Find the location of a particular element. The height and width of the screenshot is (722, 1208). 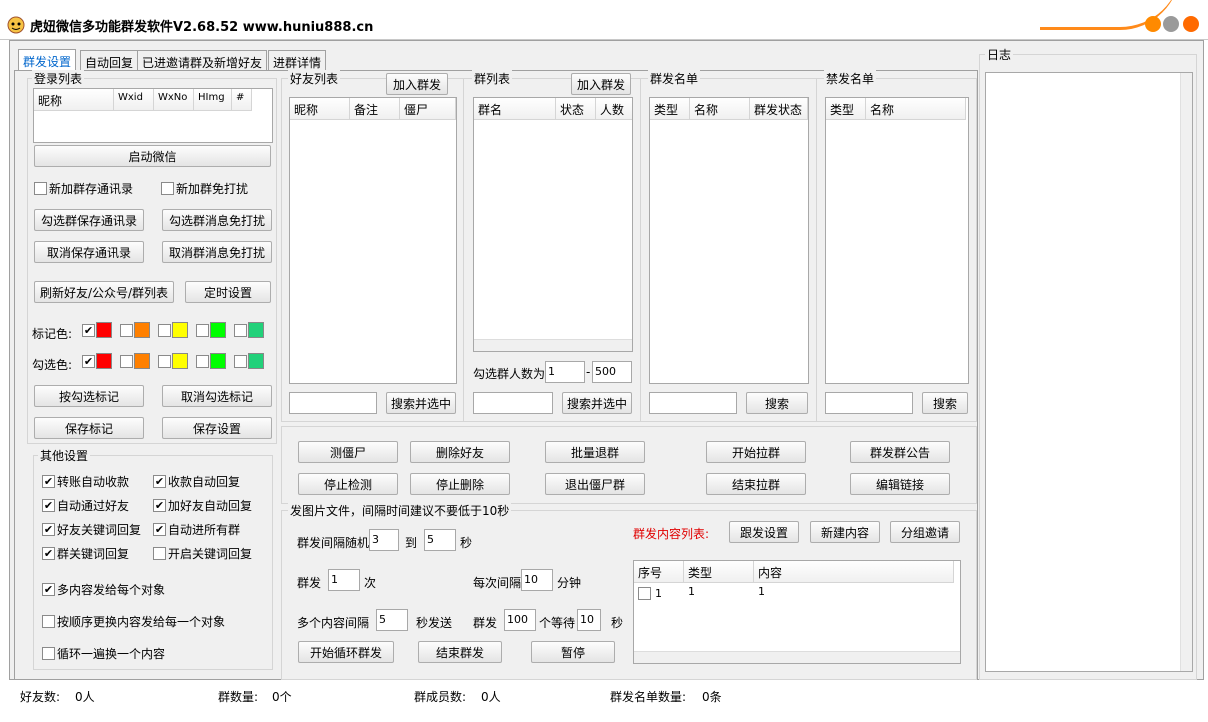

sendlist-col-status: 群发状态 is located at coordinates (779, 109).